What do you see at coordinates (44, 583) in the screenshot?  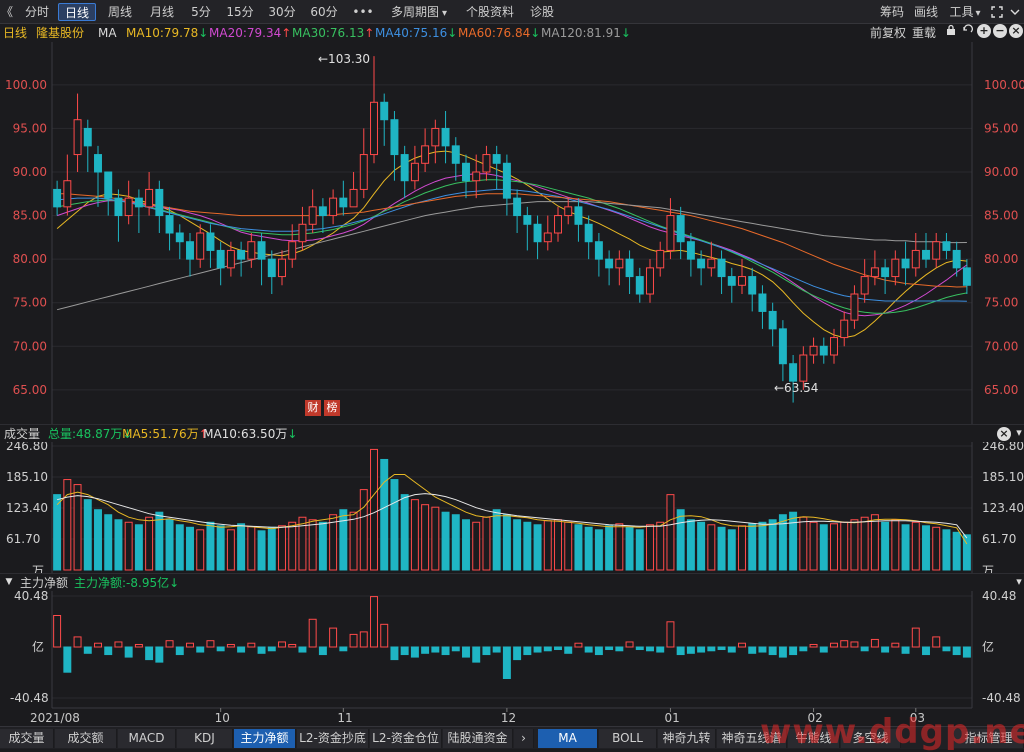 I see `capital-title: 主力净额` at bounding box center [44, 583].